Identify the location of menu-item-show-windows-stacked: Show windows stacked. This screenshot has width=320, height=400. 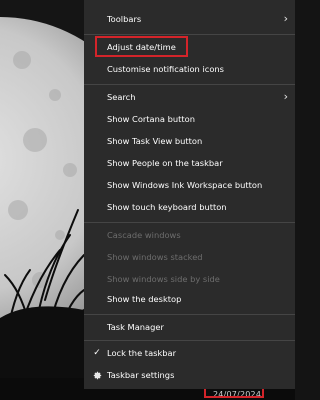
(189, 257).